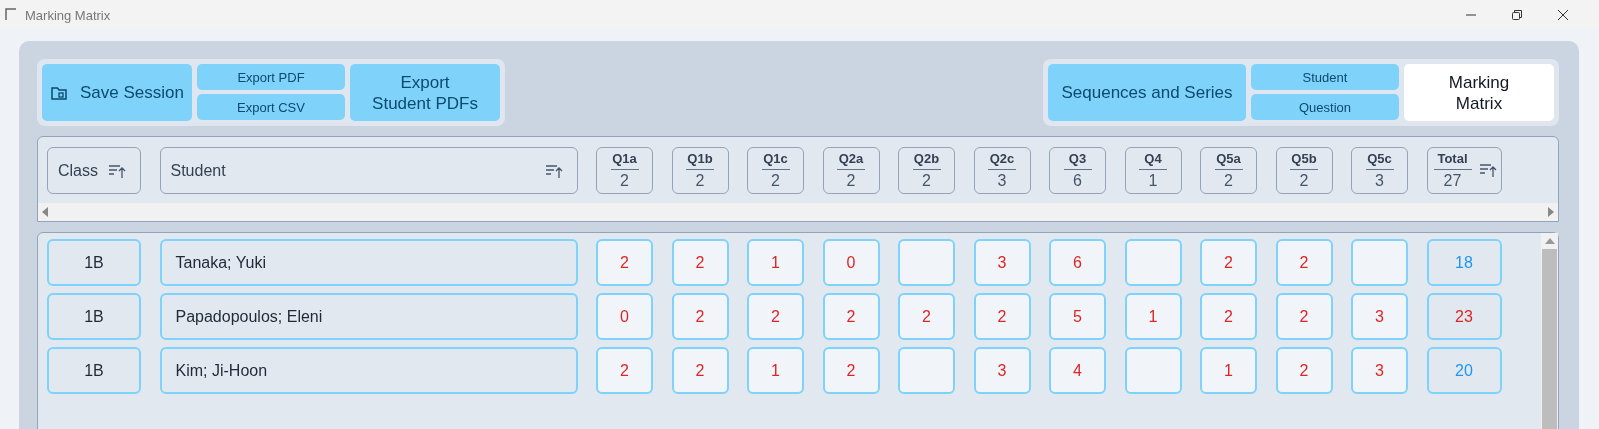 Image resolution: width=1599 pixels, height=429 pixels. Describe the element at coordinates (1379, 160) in the screenshot. I see `question-label: Q5c` at that location.